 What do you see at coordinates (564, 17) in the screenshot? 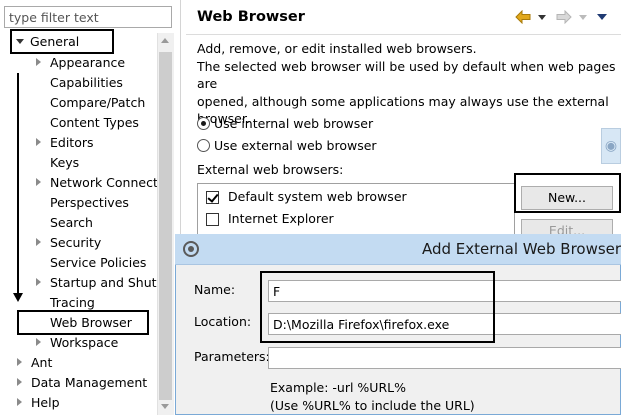
I see `forward-arrow-icon` at bounding box center [564, 17].